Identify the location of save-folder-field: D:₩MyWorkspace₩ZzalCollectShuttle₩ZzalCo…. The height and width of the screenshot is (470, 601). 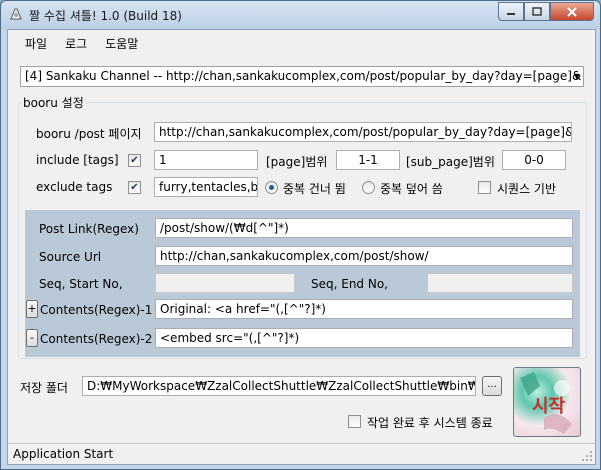
(279, 386).